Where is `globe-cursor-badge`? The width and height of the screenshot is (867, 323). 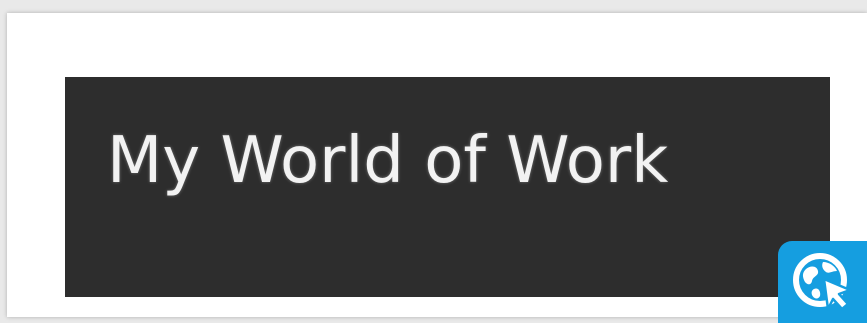 globe-cursor-badge is located at coordinates (822, 282).